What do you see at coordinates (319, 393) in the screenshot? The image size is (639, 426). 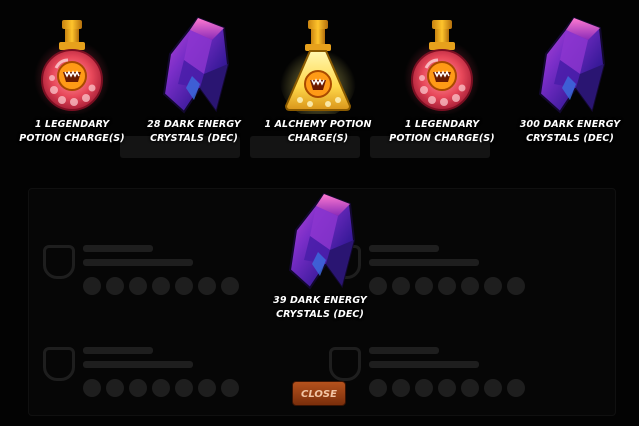 I see `close-button: CLOSE` at bounding box center [319, 393].